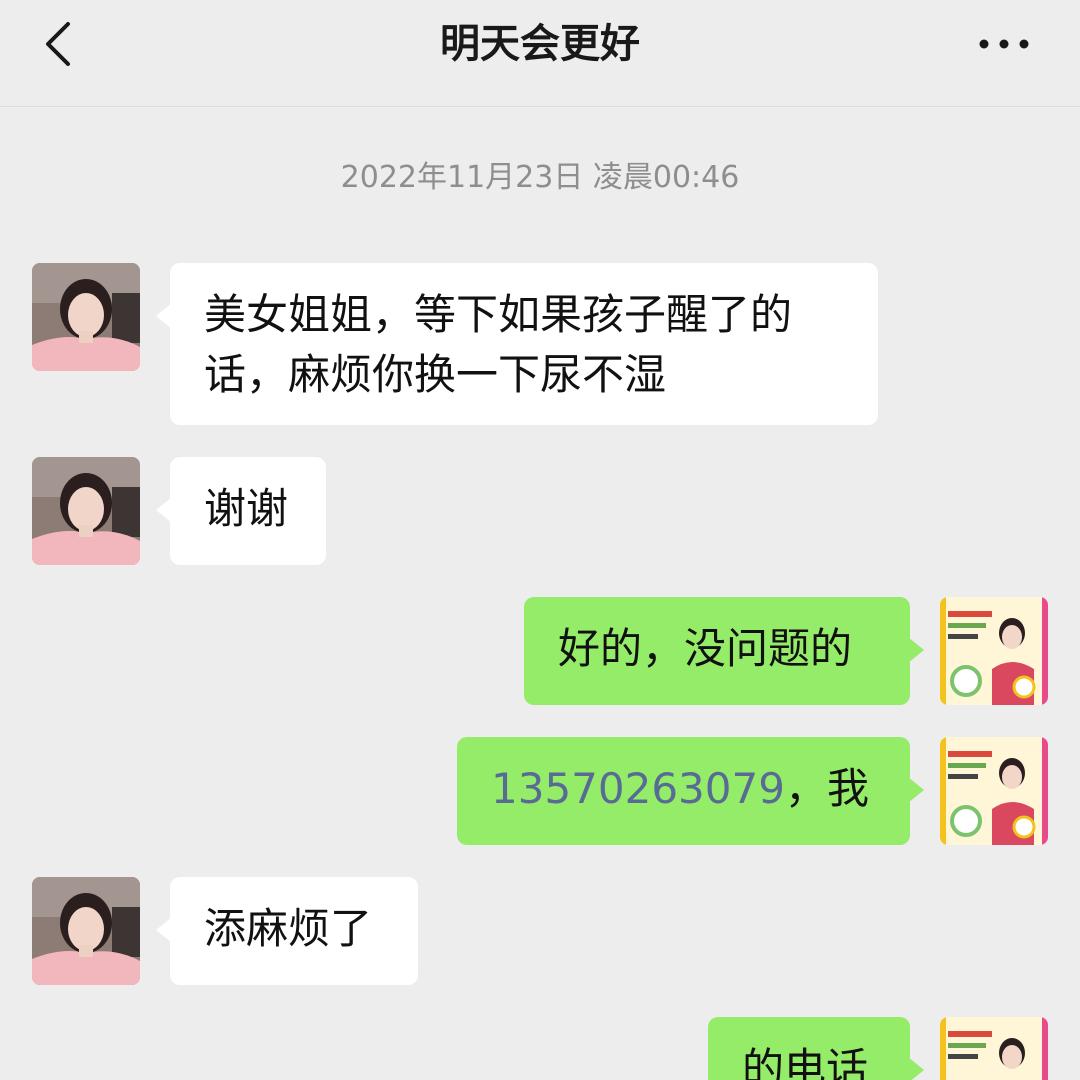  I want to click on message-bubble-outgoing: 的电话, so click(816, 1048).